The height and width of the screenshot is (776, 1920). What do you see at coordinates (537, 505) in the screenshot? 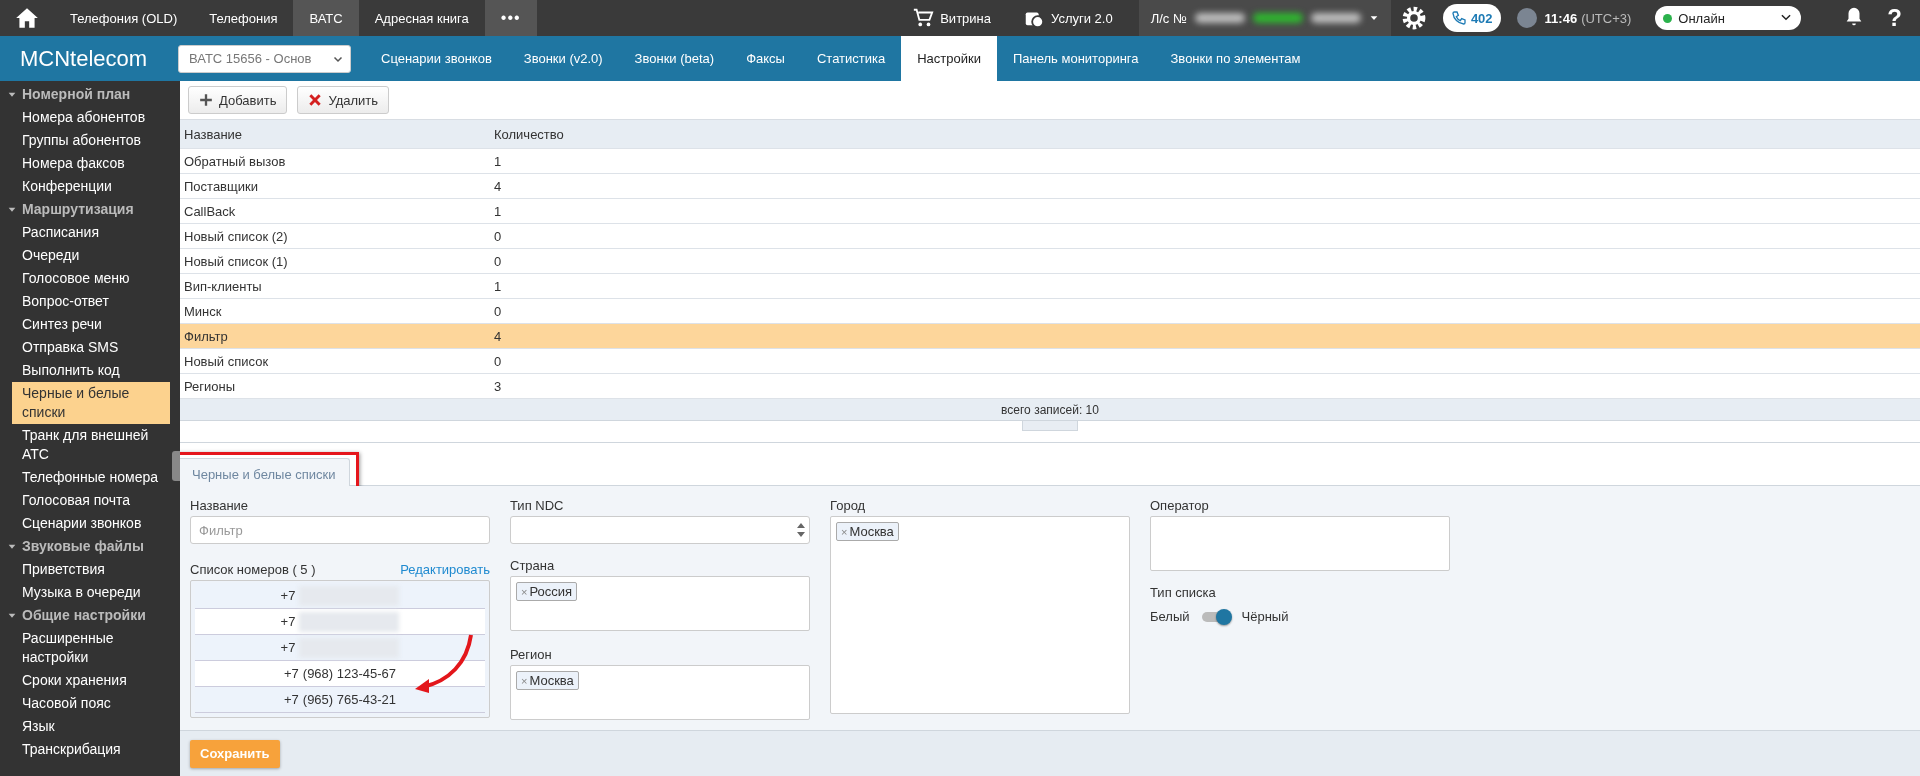
I see `field-label: Тип NDC` at bounding box center [537, 505].